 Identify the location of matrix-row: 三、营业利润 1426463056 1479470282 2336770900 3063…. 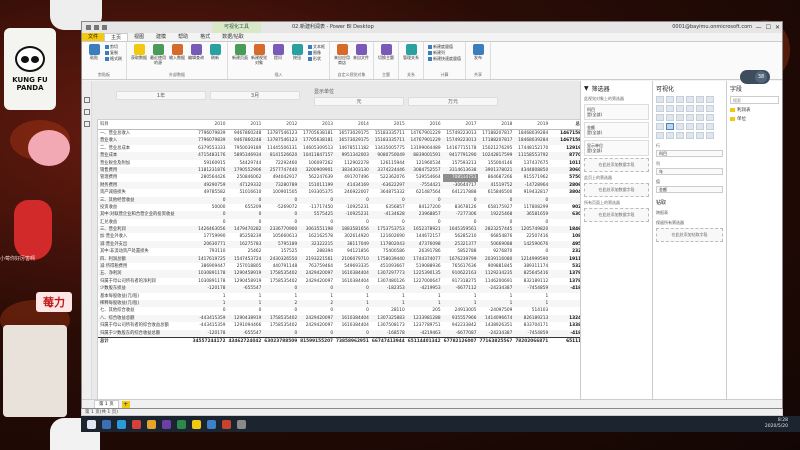
(342, 230).